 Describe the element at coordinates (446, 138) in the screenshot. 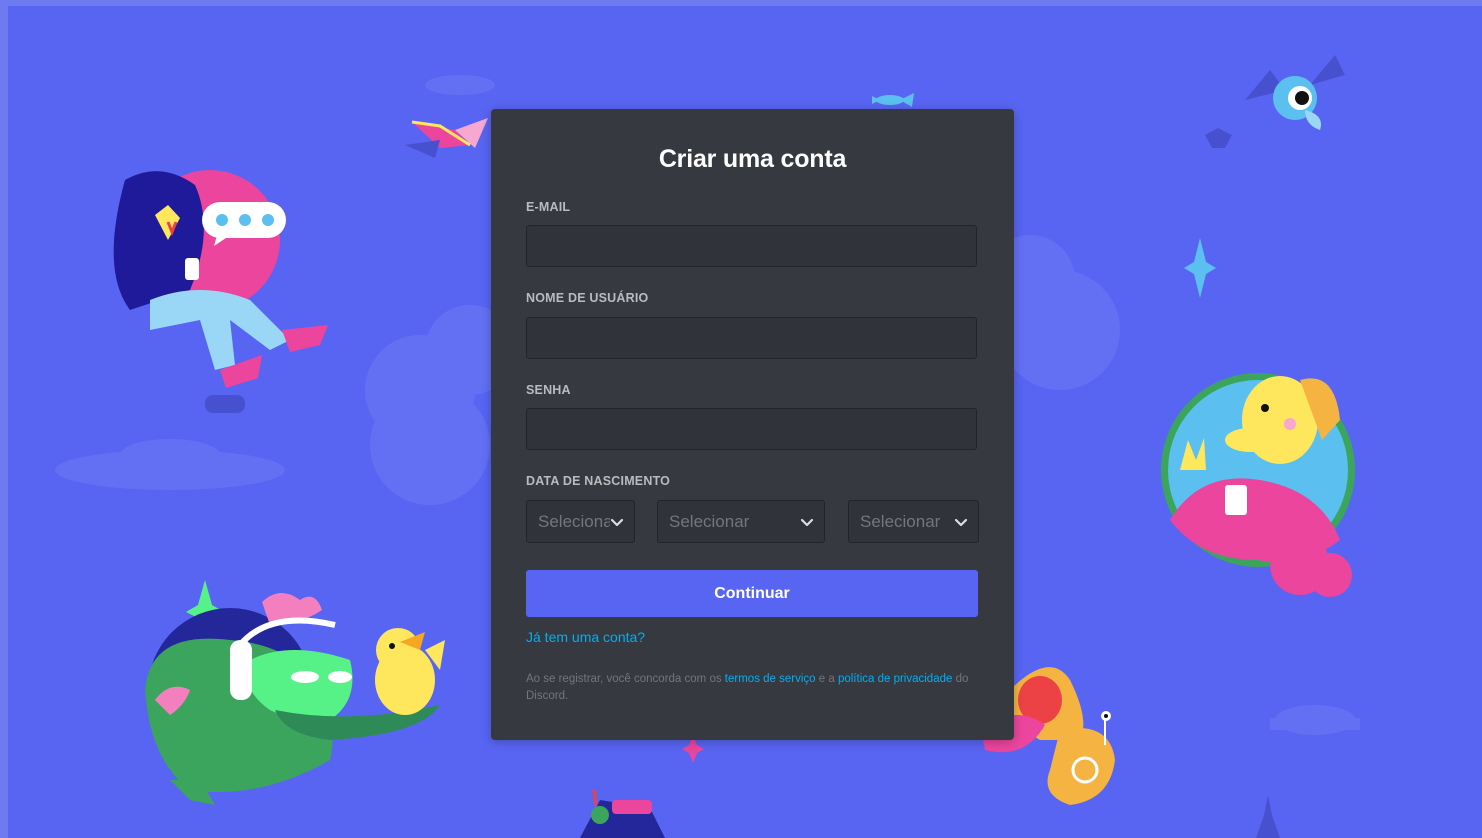

I see `flying-book-illustration` at that location.